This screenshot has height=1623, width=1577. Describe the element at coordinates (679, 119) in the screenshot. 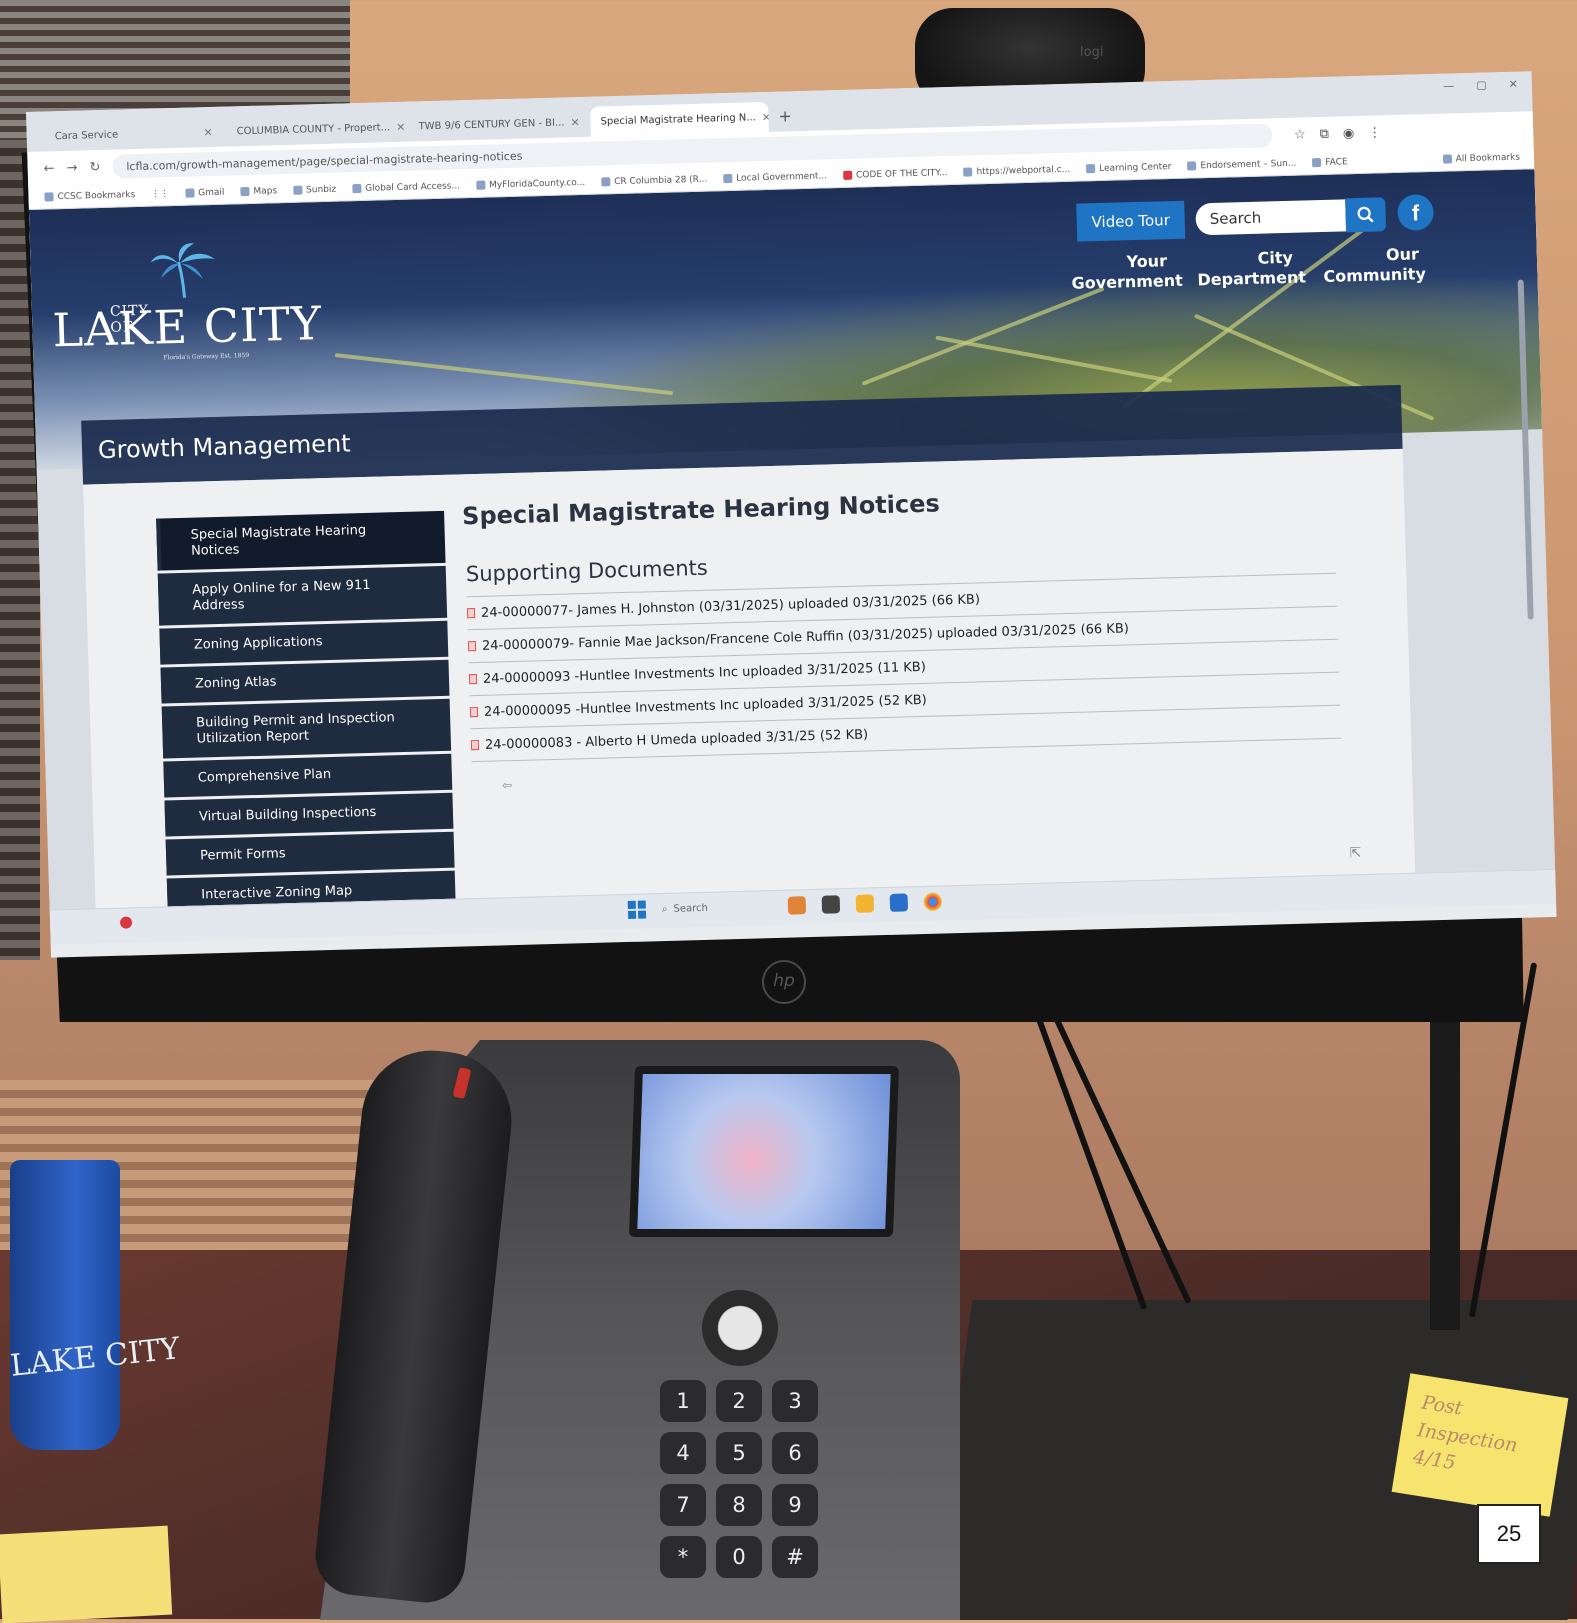

I see `browser-tab-active: Special Magistrate Hearing N... ✕` at that location.